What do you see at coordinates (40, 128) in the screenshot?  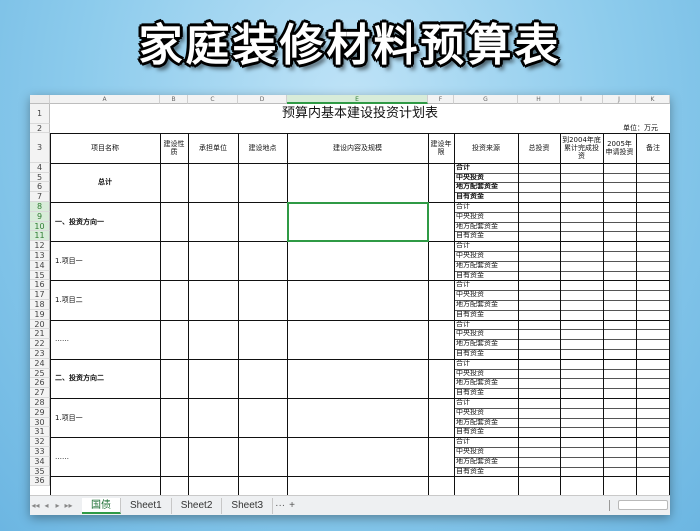 I see `row-header-2: 2` at bounding box center [40, 128].